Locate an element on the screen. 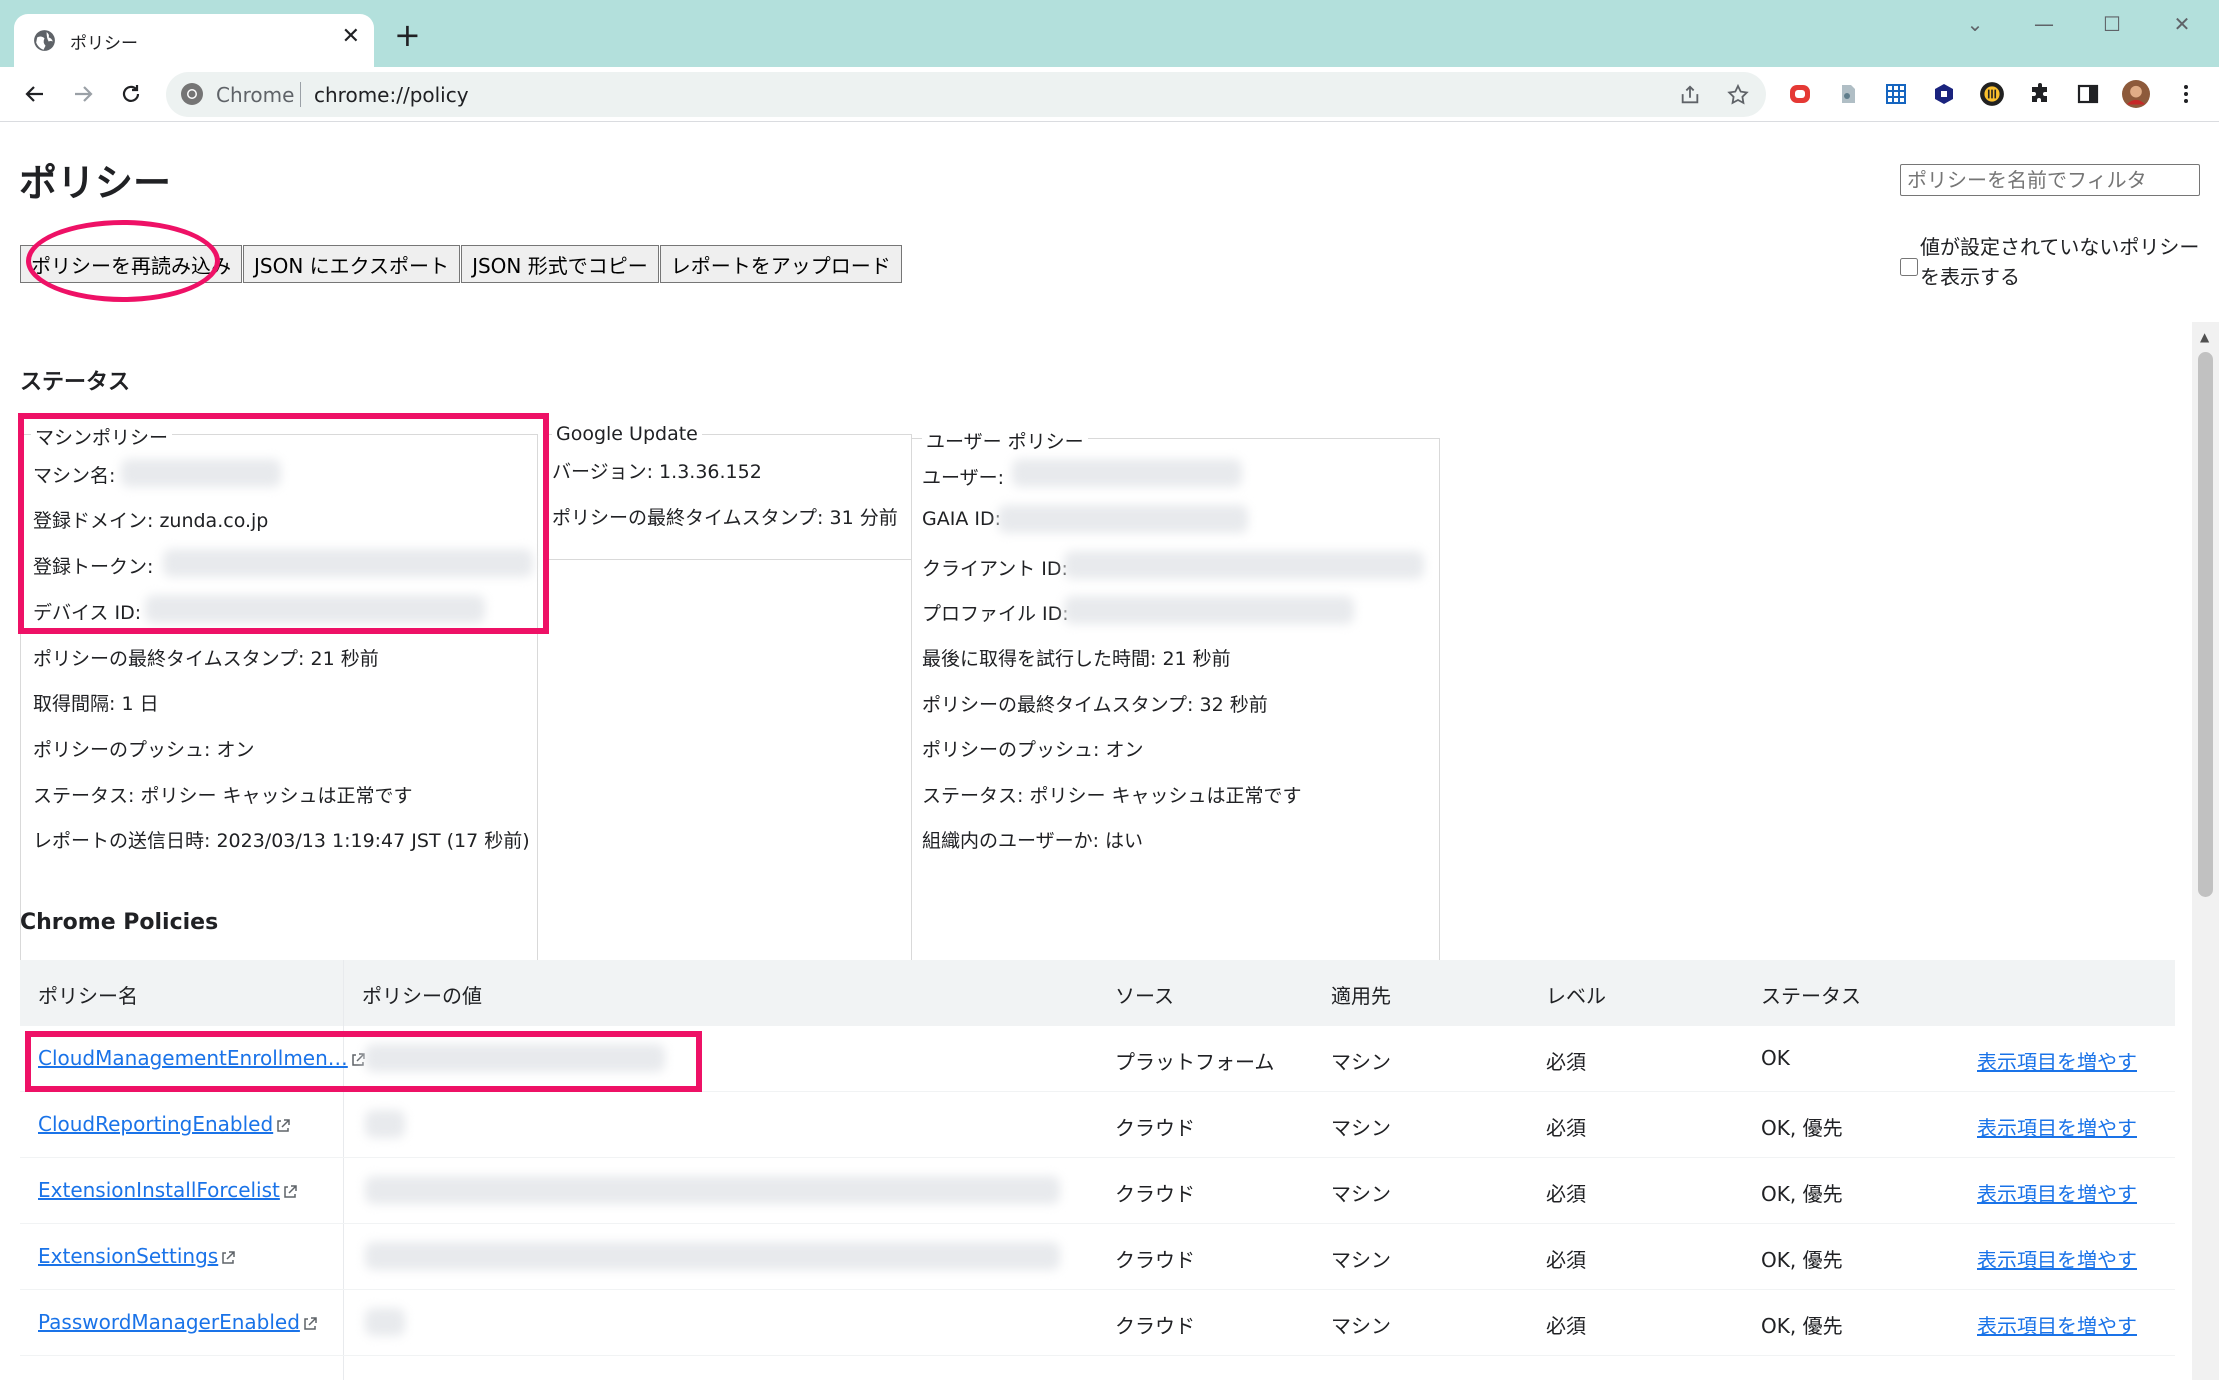 This screenshot has height=1380, width=2219. policy-name: CloudReportingEnabled is located at coordinates (156, 1124).